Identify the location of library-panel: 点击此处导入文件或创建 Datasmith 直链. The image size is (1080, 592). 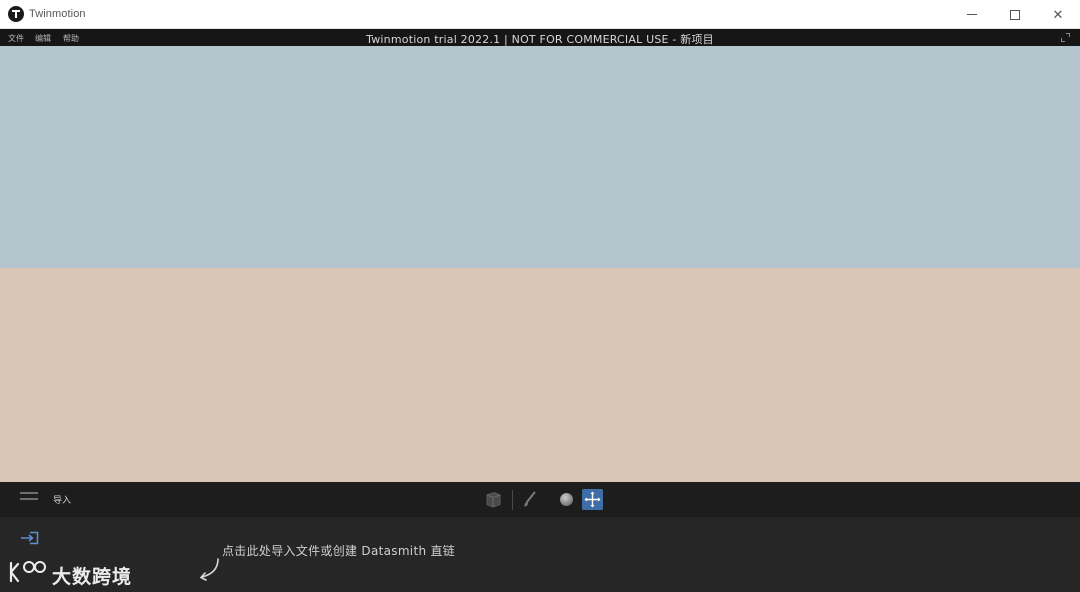
(540, 554).